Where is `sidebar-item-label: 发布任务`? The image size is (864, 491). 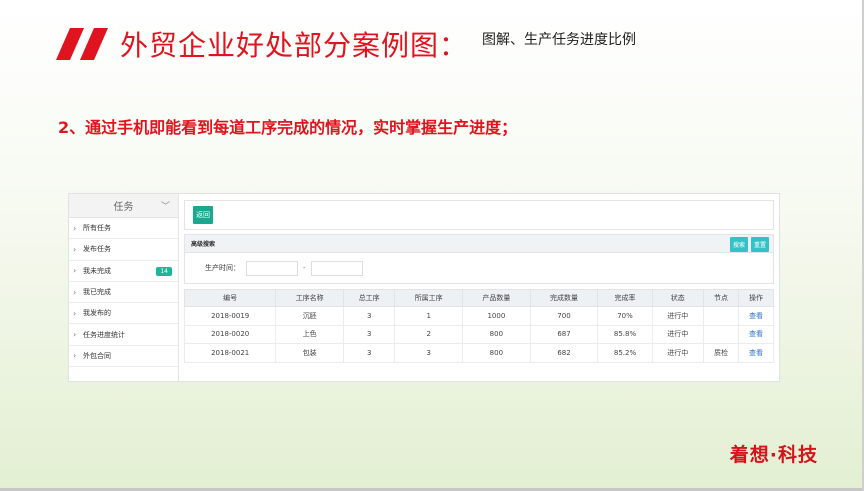 sidebar-item-label: 发布任务 is located at coordinates (97, 249).